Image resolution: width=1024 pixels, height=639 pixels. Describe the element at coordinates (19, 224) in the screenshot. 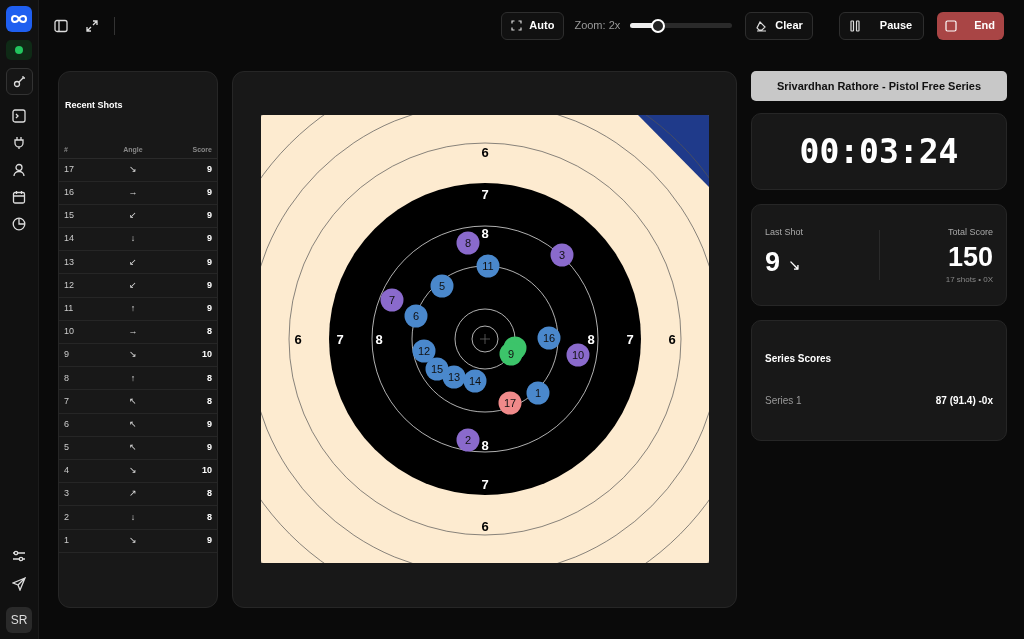

I see `pie-chart-icon` at that location.